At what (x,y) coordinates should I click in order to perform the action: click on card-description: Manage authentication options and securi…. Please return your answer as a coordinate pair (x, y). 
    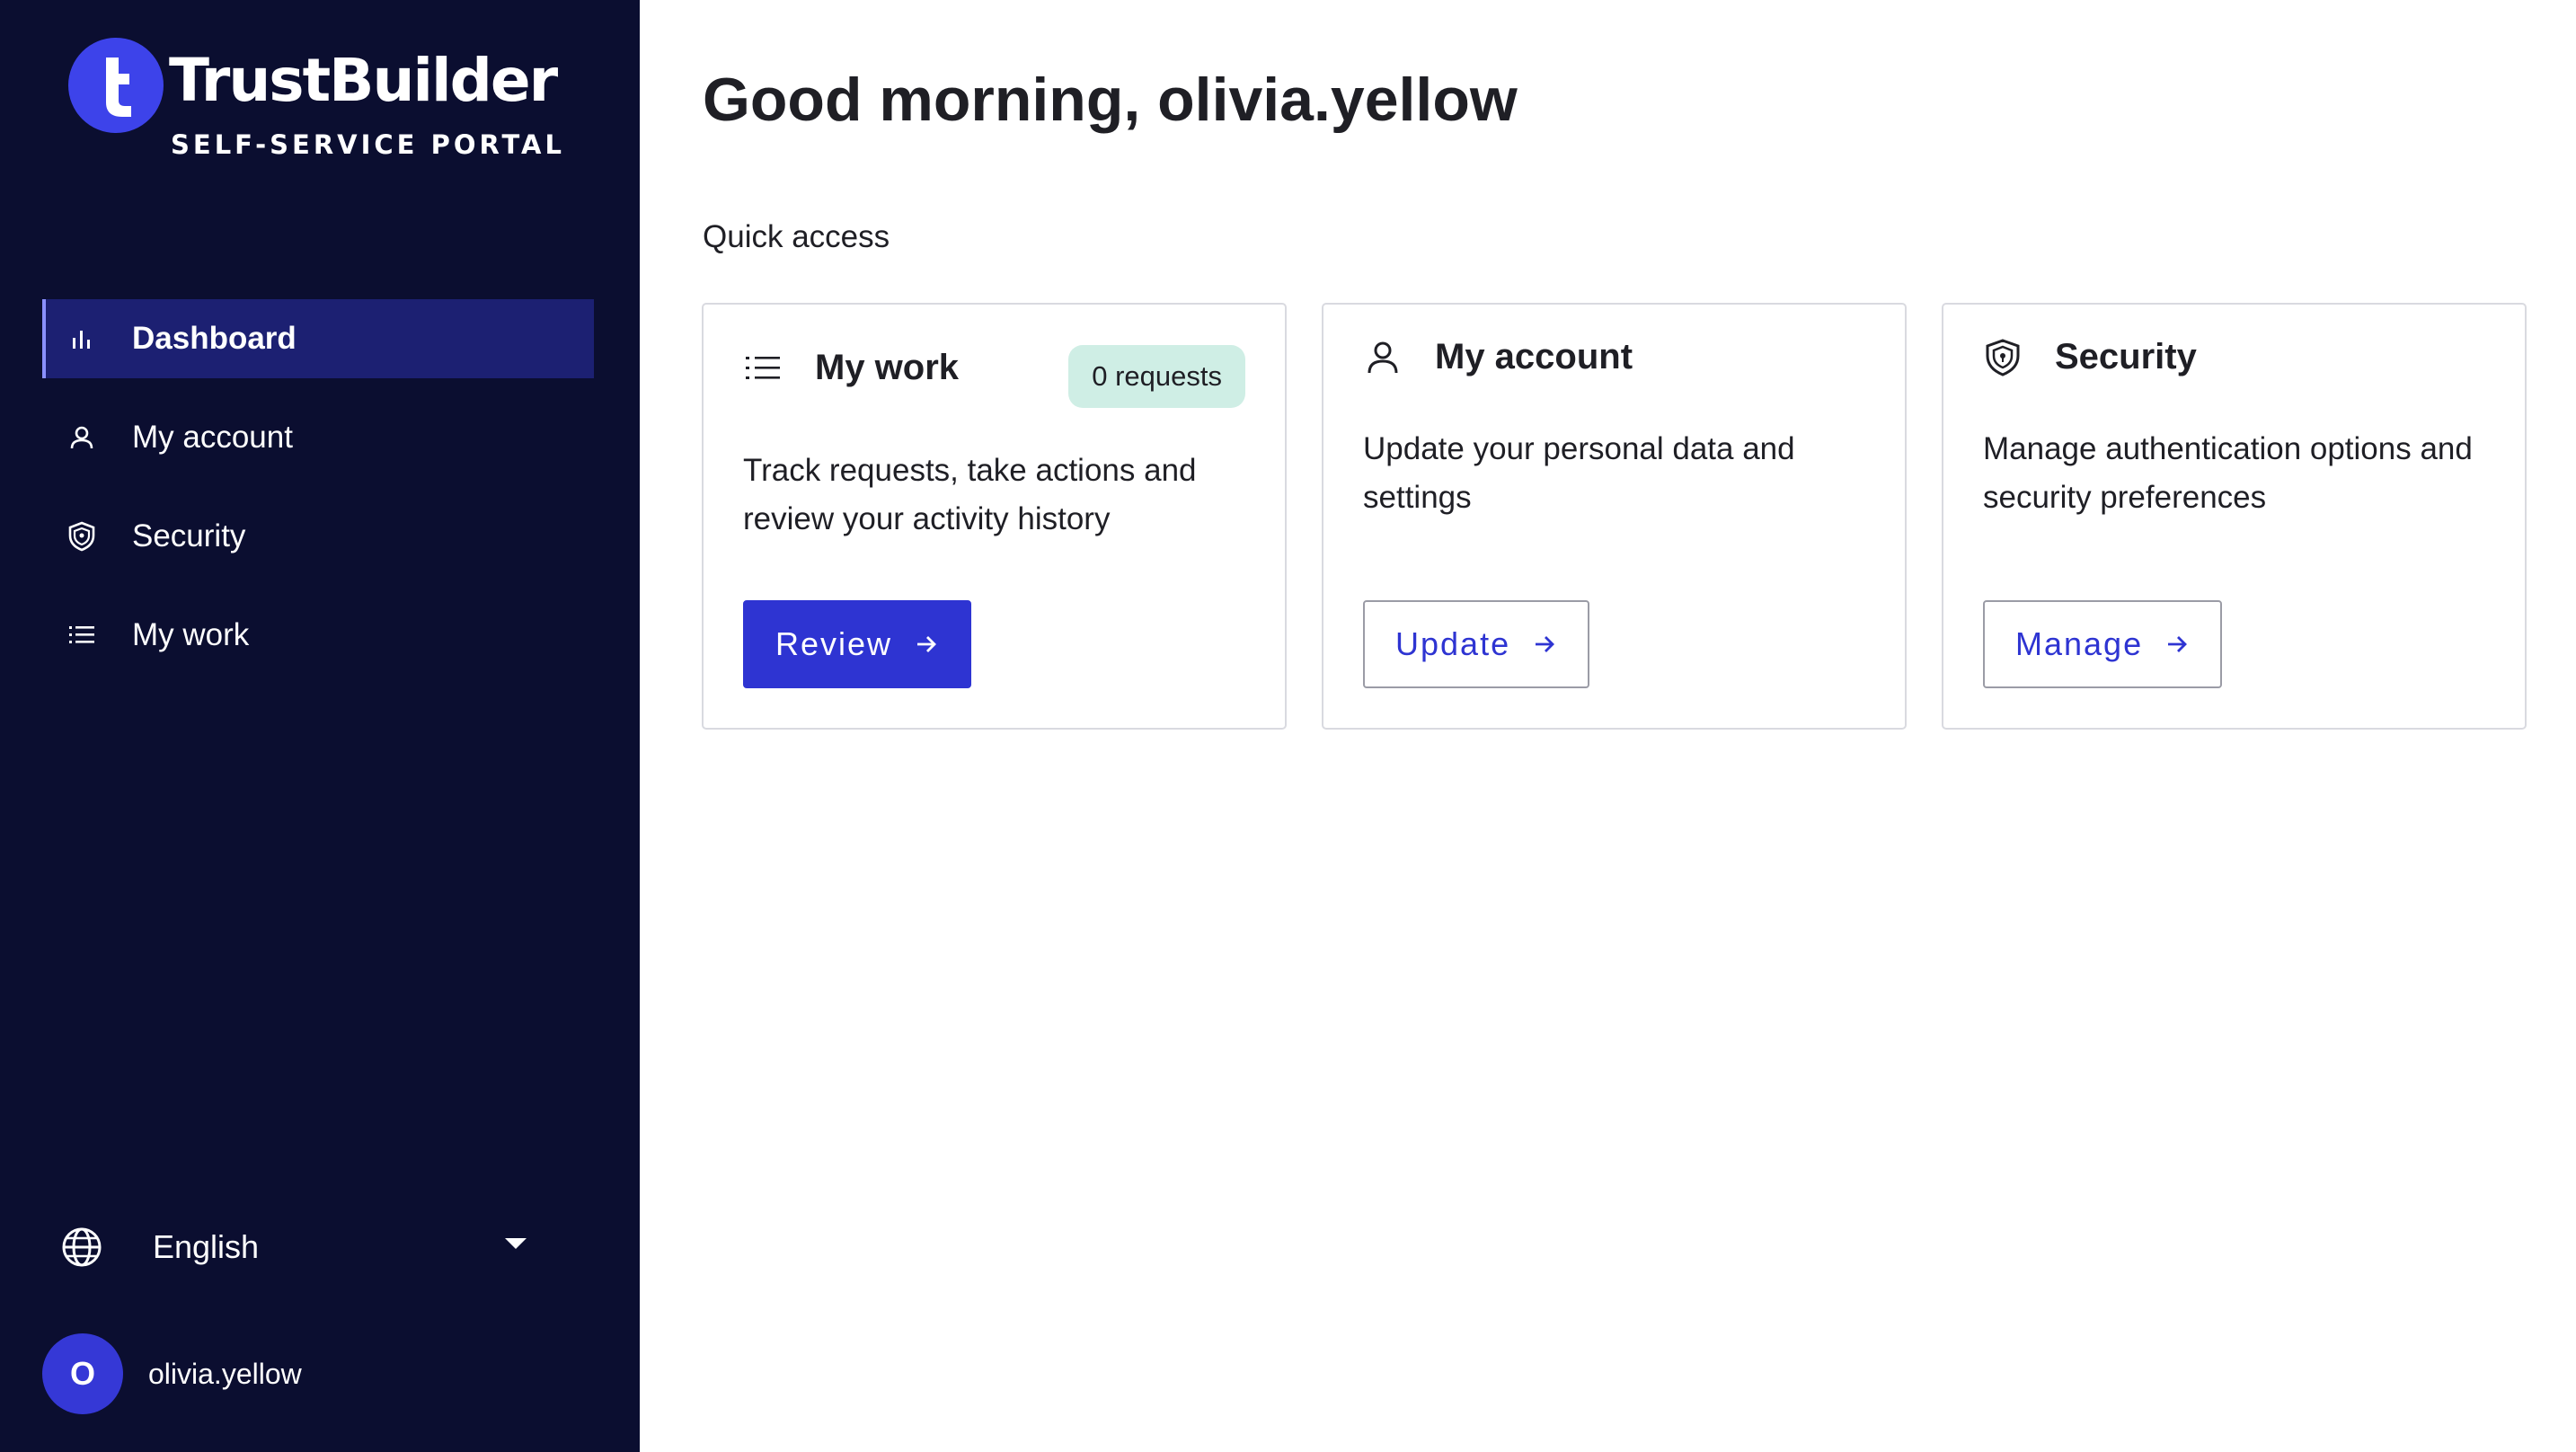
    Looking at the image, I should click on (2228, 473).